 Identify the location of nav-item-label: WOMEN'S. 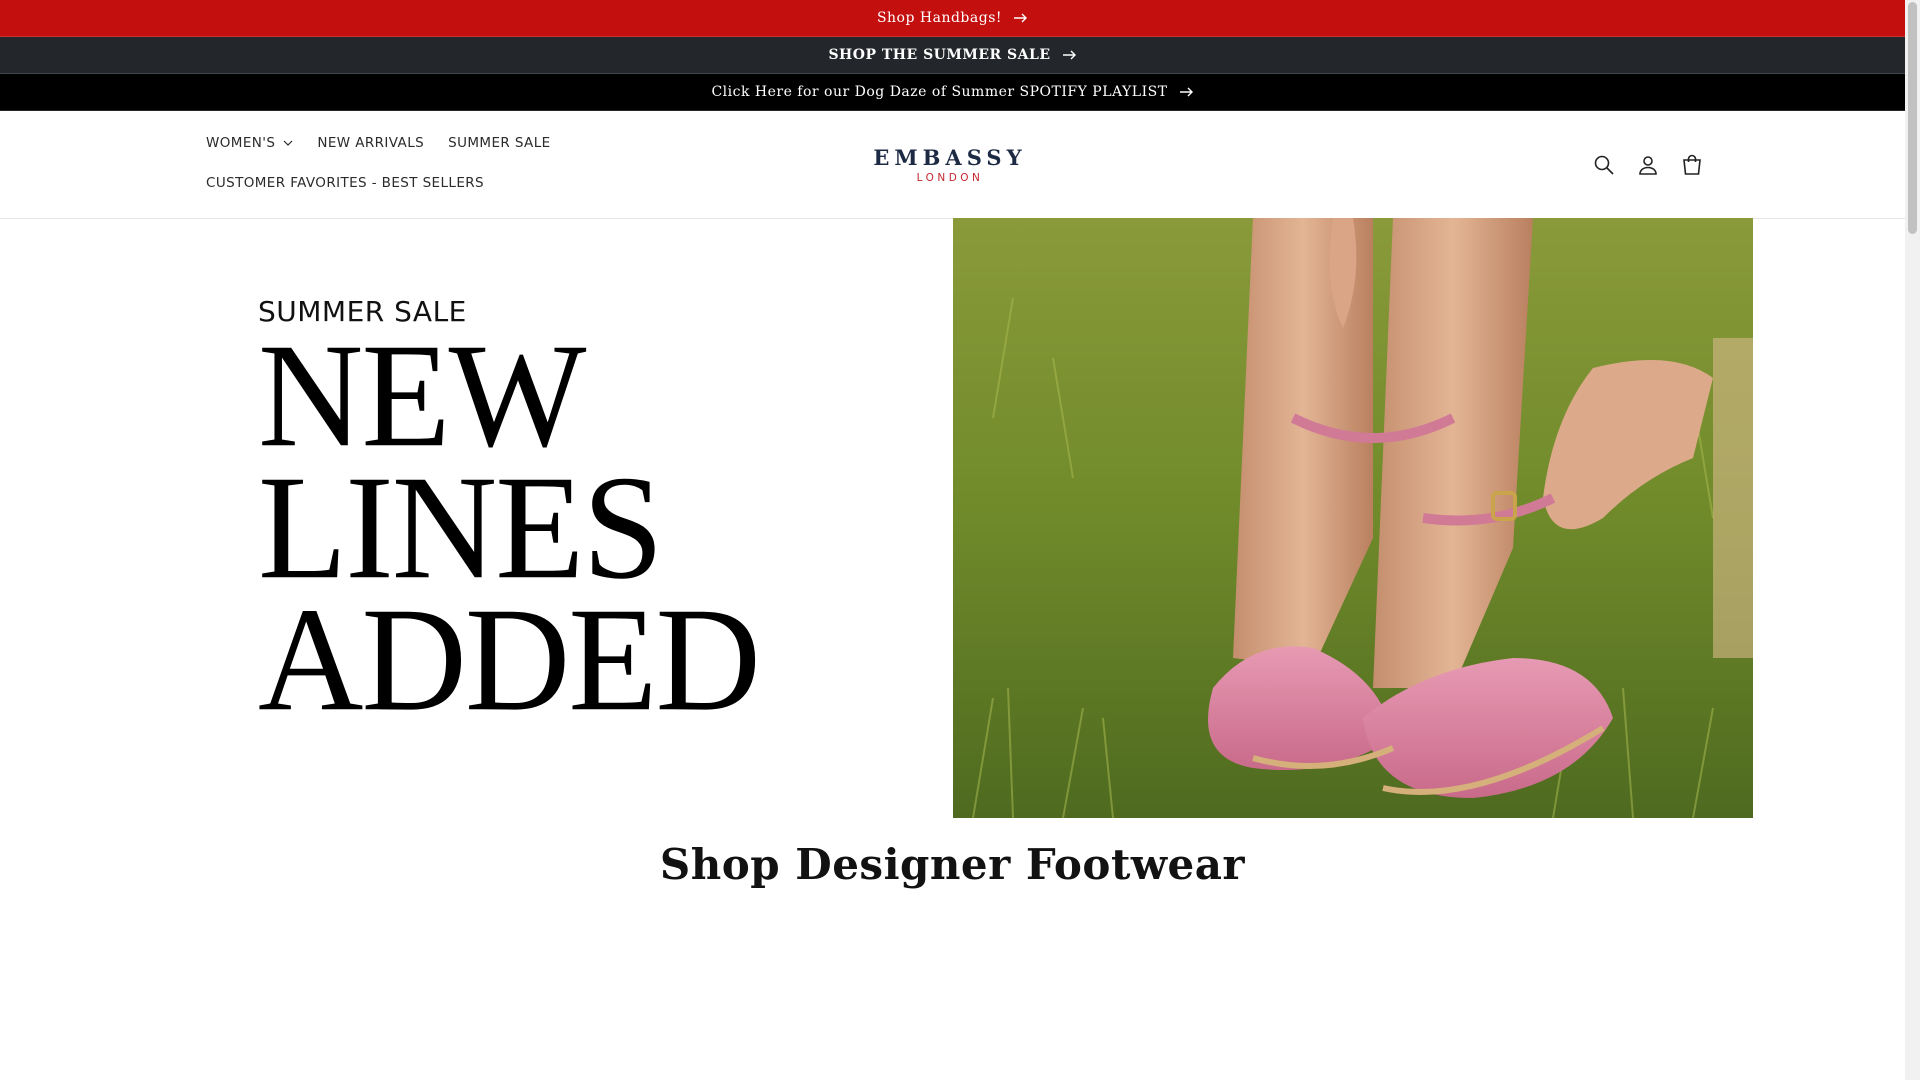
(241, 143).